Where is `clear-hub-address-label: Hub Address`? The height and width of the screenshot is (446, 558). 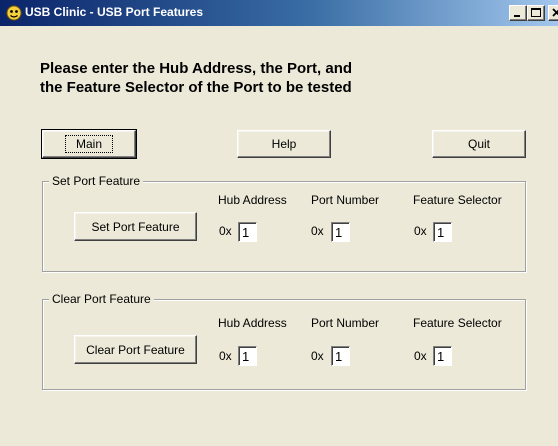
clear-hub-address-label: Hub Address is located at coordinates (252, 323).